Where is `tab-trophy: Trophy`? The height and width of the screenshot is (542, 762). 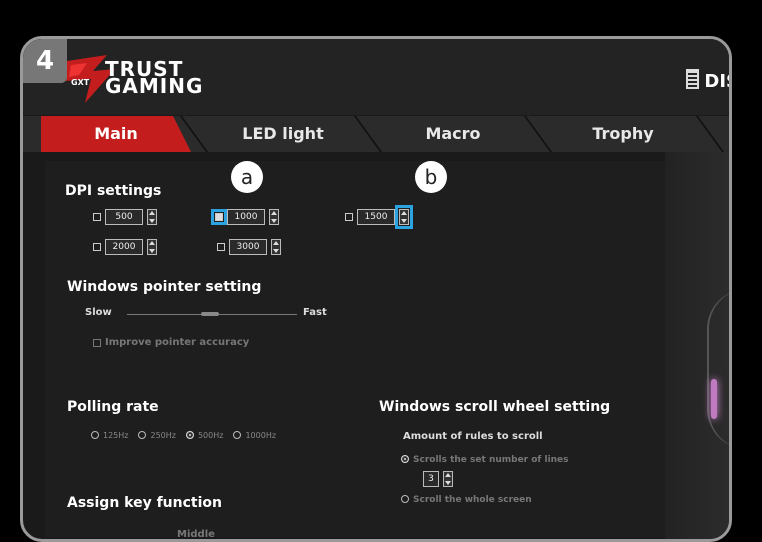 tab-trophy: Trophy is located at coordinates (623, 134).